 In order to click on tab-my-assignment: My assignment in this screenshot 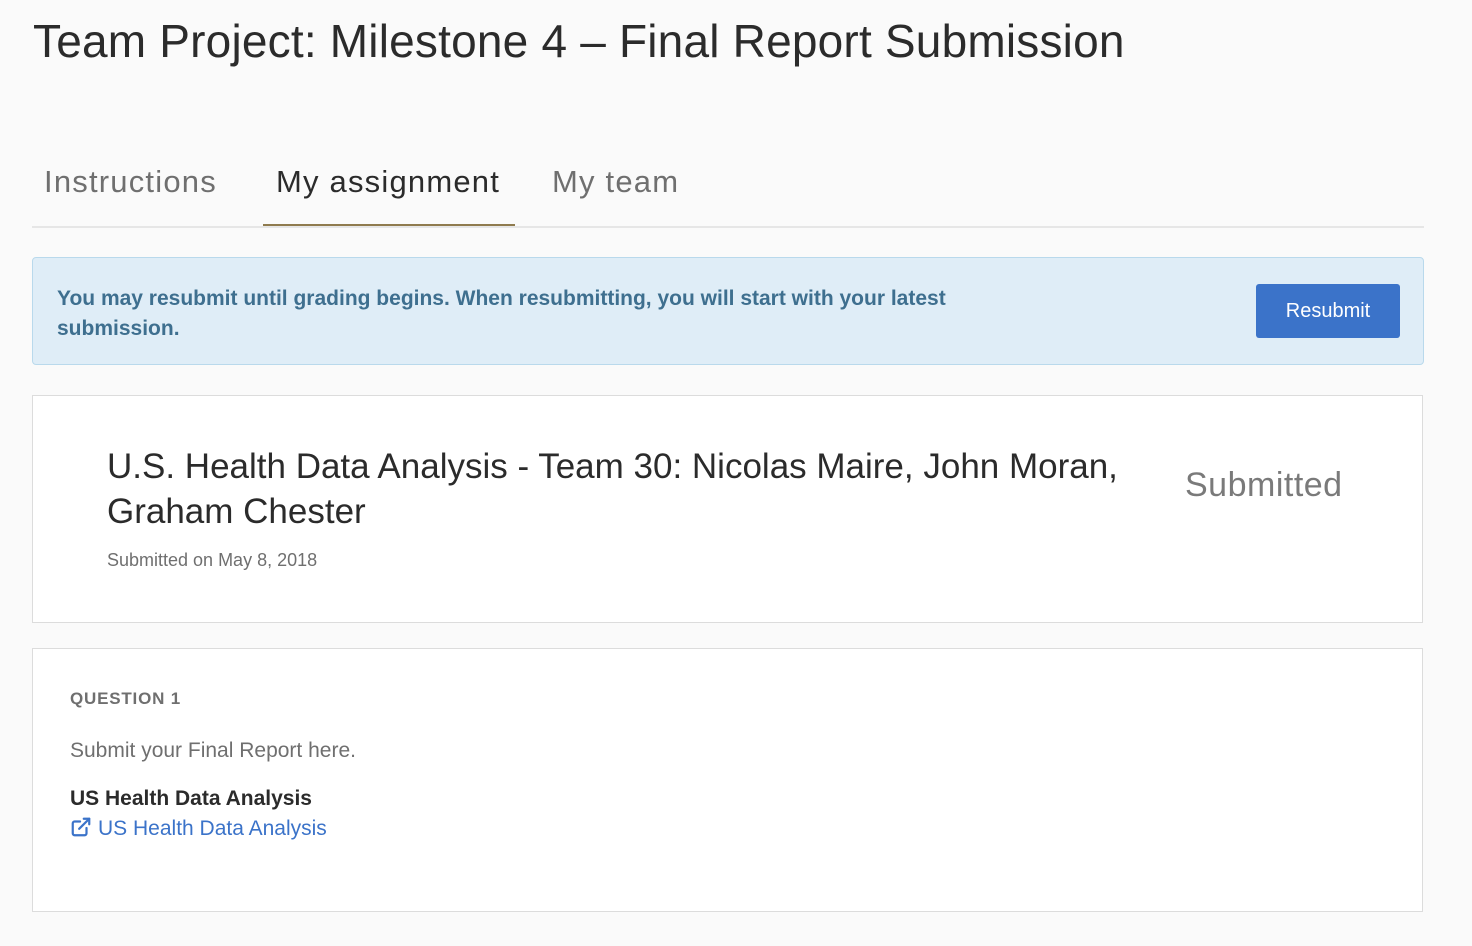, I will do `click(388, 182)`.